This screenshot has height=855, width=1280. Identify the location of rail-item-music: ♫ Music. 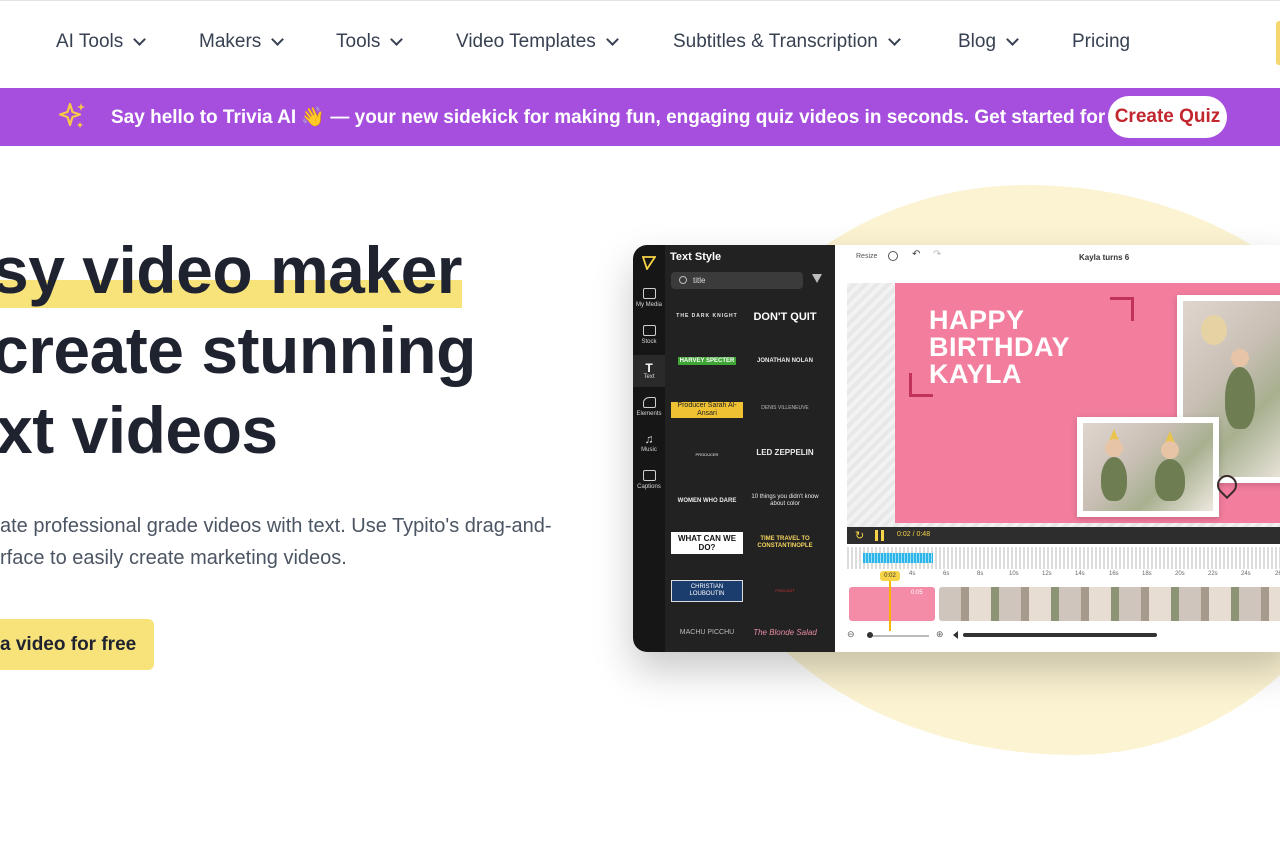
(649, 443).